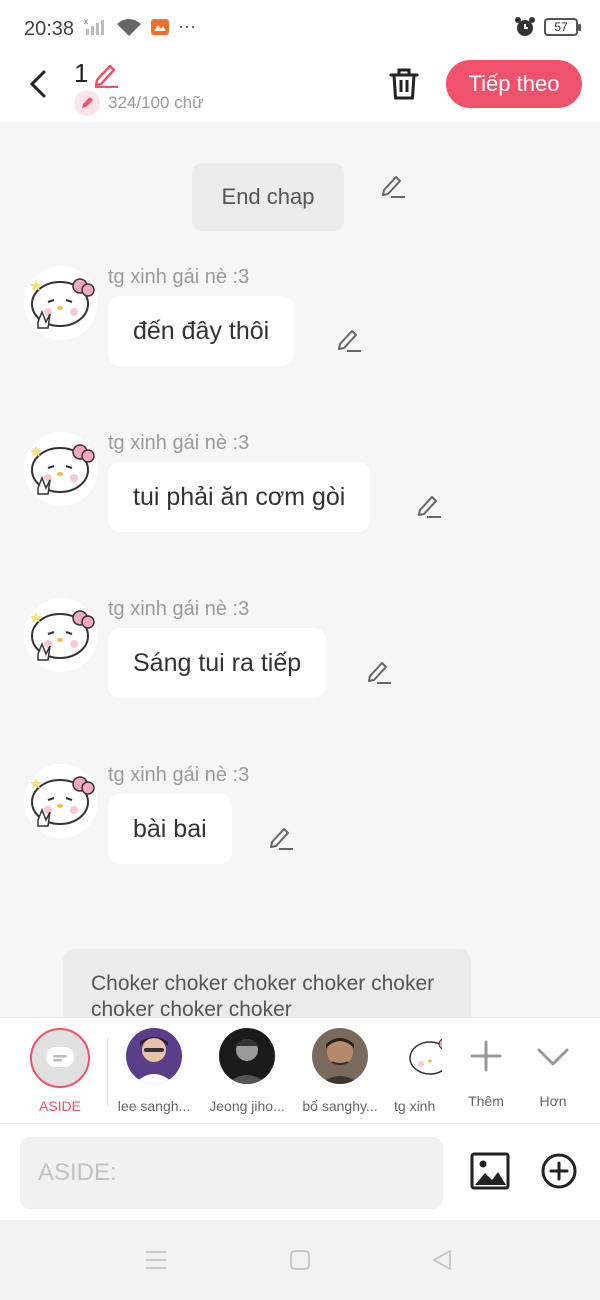  Describe the element at coordinates (86, 21) in the screenshot. I see `svg-text: x` at that location.